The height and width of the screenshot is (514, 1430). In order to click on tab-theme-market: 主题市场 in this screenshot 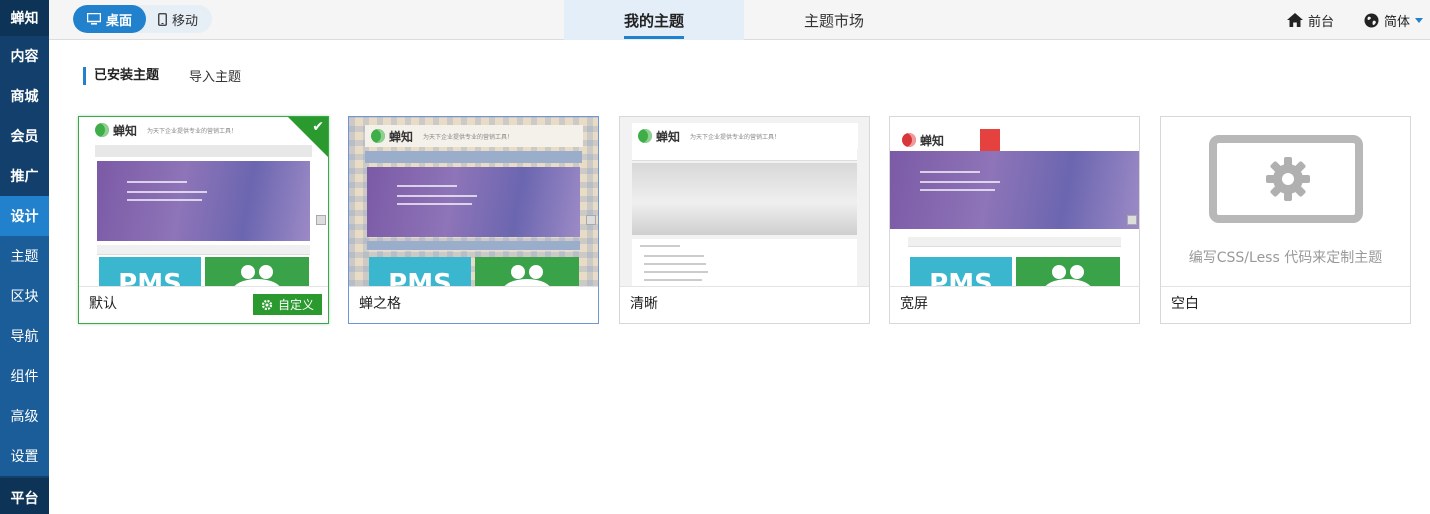, I will do `click(834, 20)`.